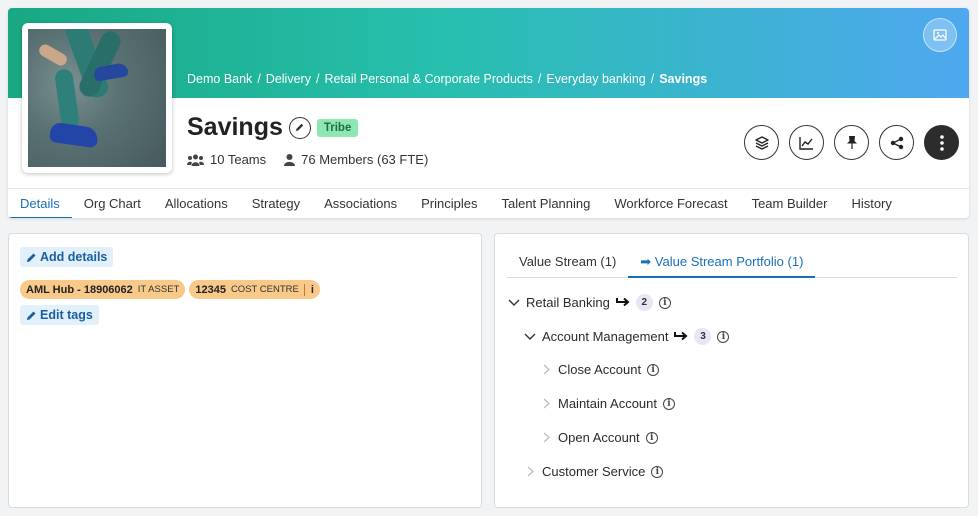 The height and width of the screenshot is (516, 978). Describe the element at coordinates (683, 79) in the screenshot. I see `breadcrumb-current: Savings` at that location.